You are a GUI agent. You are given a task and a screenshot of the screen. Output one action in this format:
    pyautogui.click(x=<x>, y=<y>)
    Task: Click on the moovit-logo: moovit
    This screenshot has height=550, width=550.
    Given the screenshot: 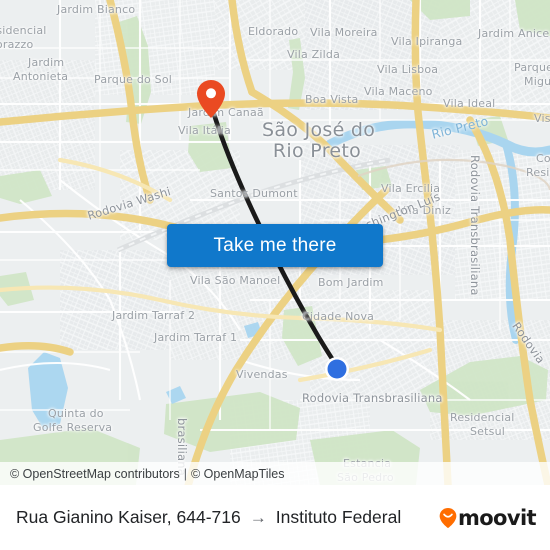 What is the action you would take?
    pyautogui.click(x=488, y=517)
    